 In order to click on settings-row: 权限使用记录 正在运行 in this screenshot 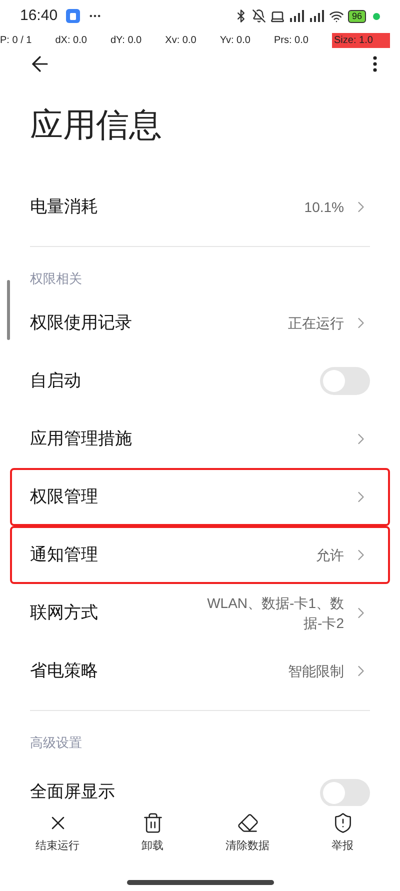, I will do `click(200, 323)`.